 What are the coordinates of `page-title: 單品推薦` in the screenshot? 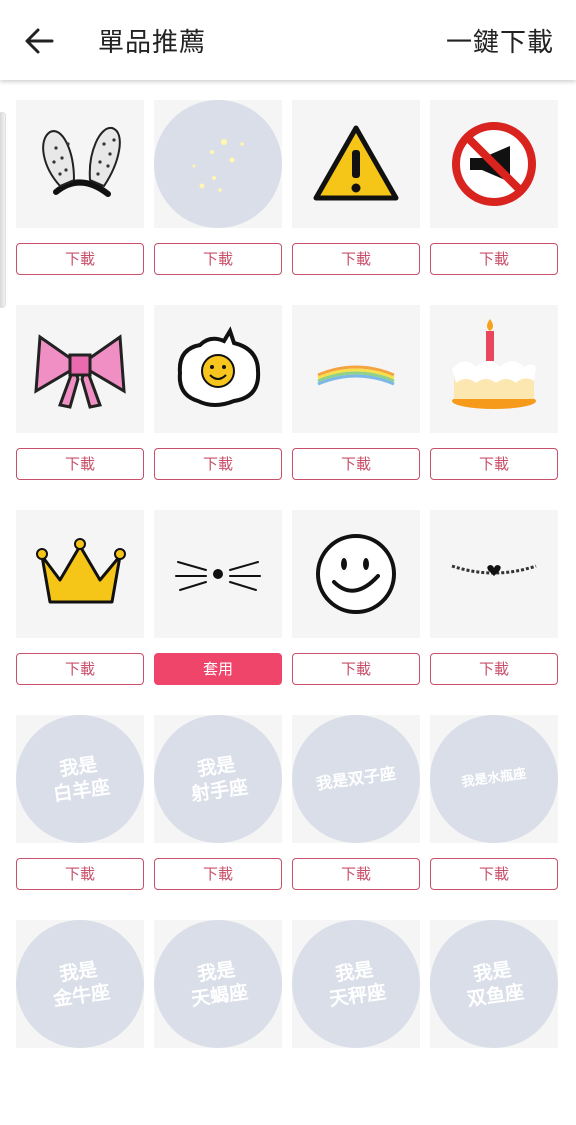 It's located at (152, 43).